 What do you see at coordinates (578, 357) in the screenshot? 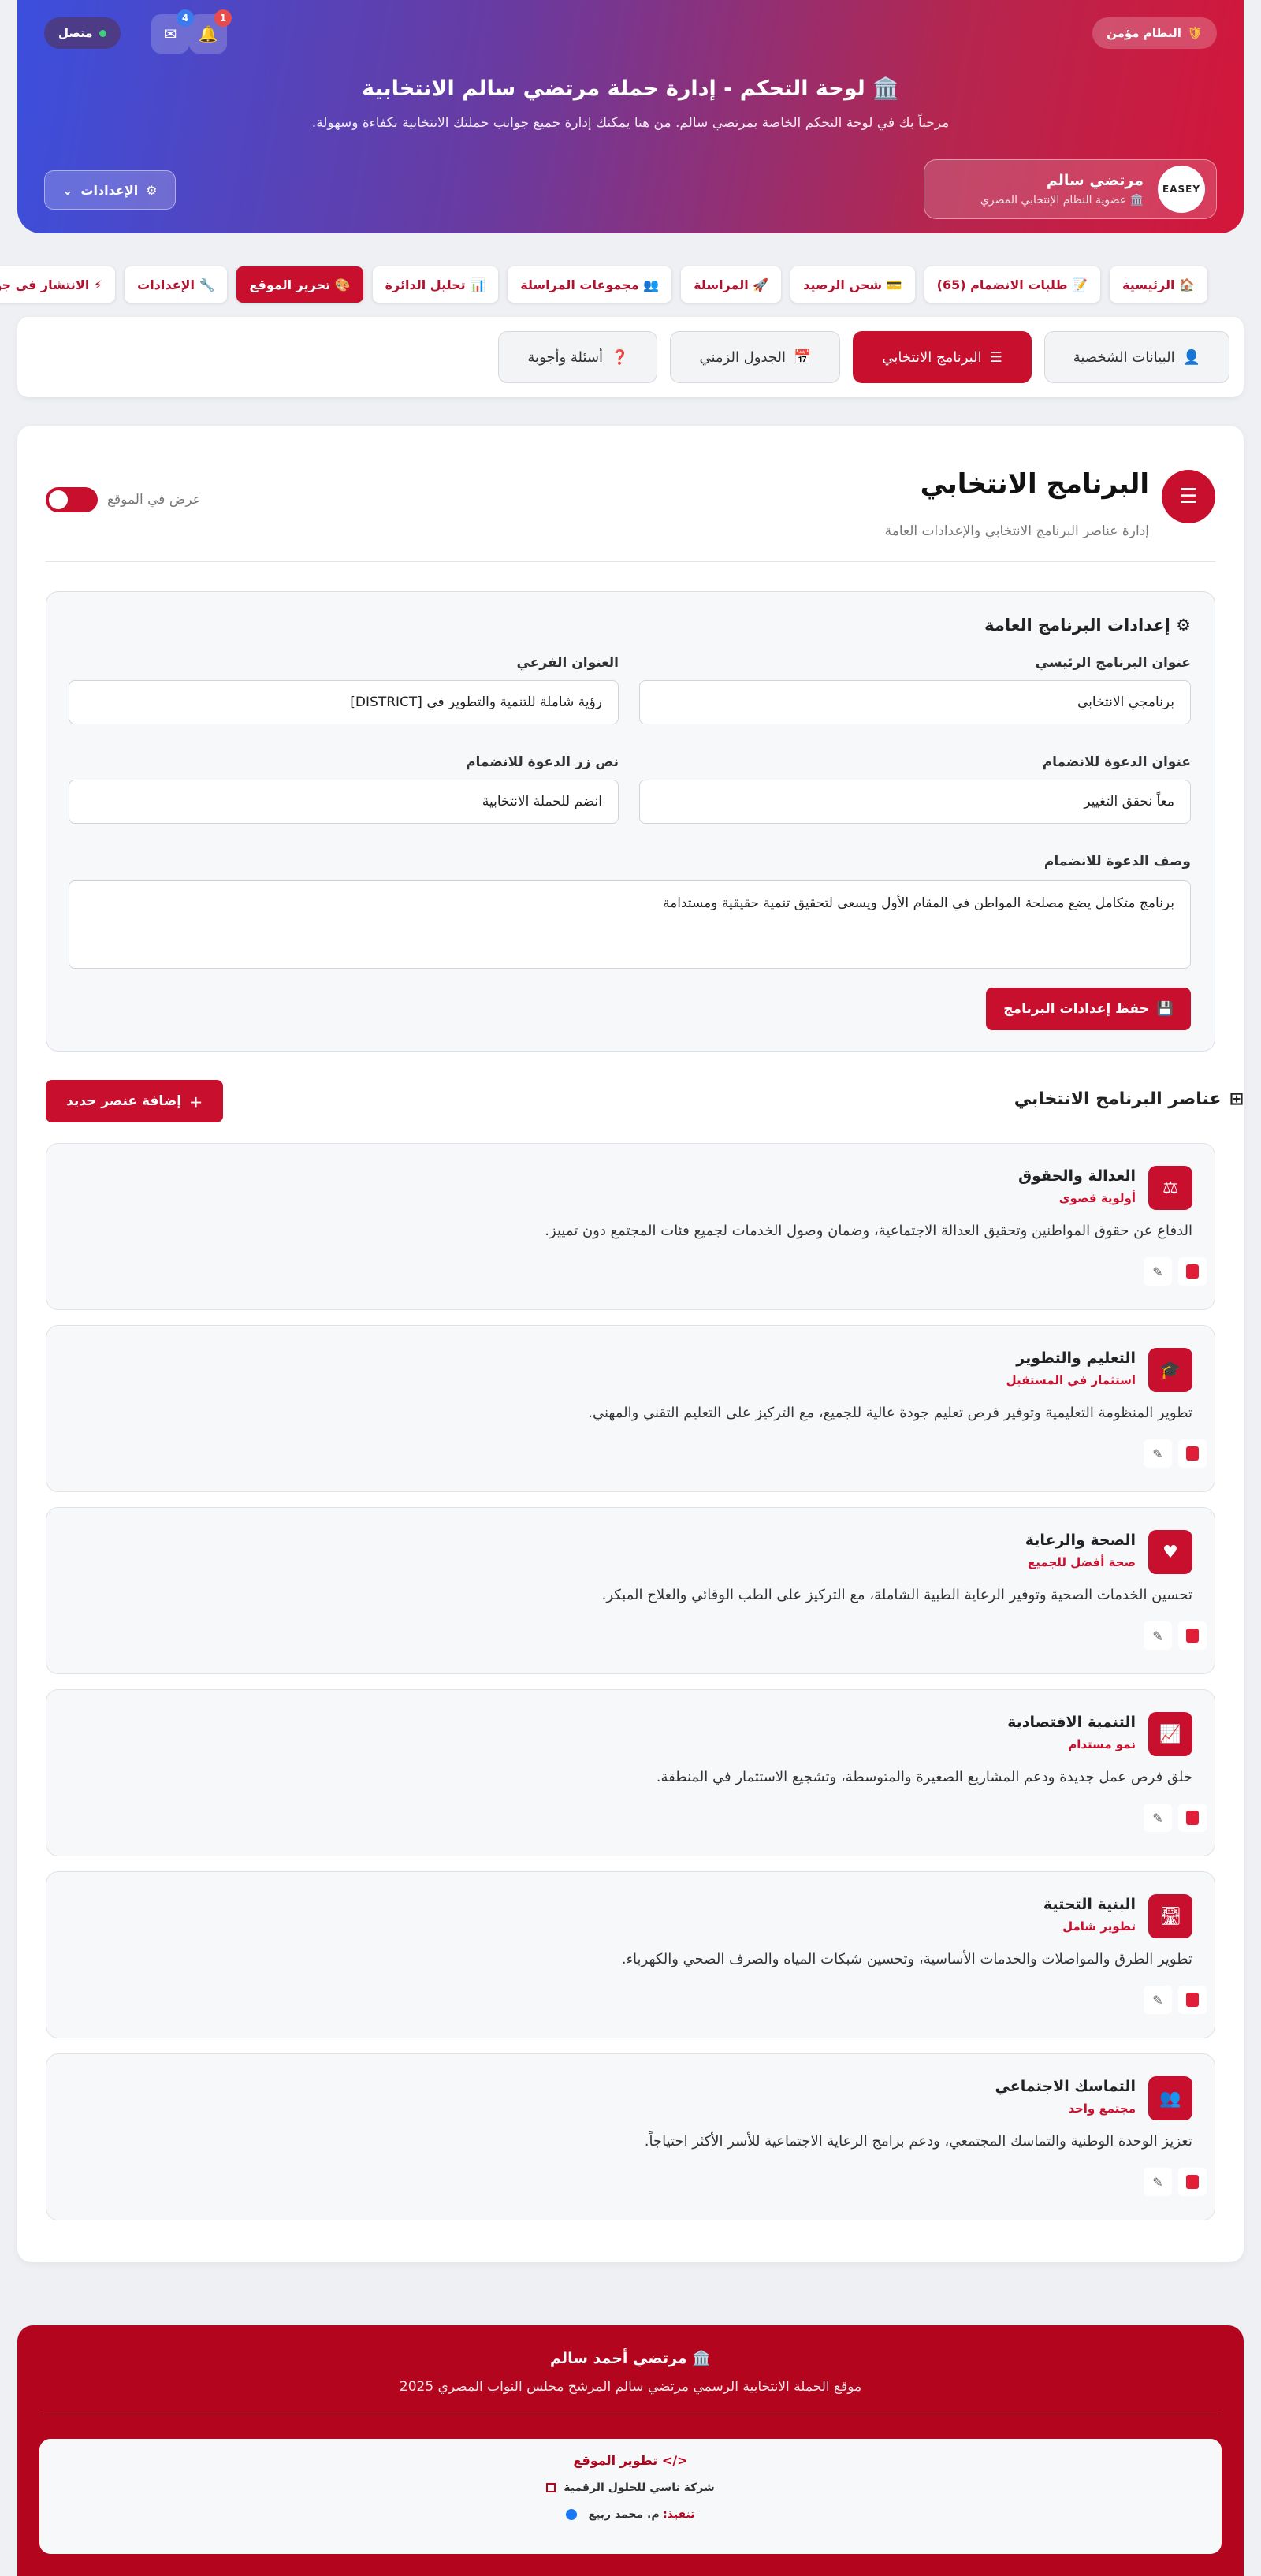
I see `tab-faq: ❓ أسئلة وأجوبة` at bounding box center [578, 357].